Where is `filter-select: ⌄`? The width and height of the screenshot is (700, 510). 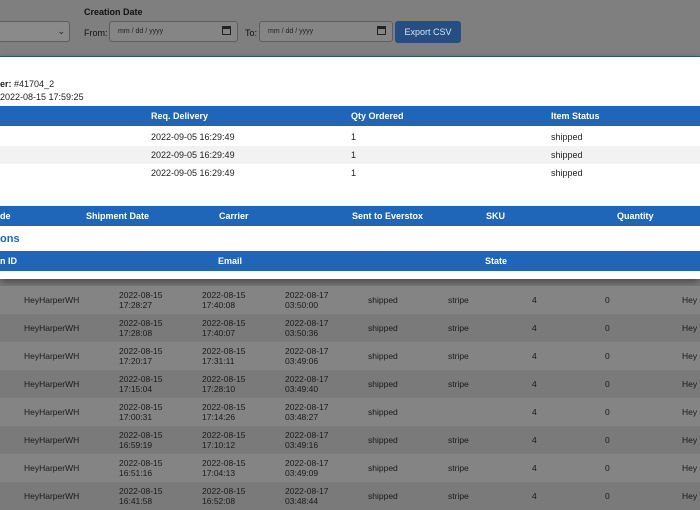 filter-select: ⌄ is located at coordinates (35, 31).